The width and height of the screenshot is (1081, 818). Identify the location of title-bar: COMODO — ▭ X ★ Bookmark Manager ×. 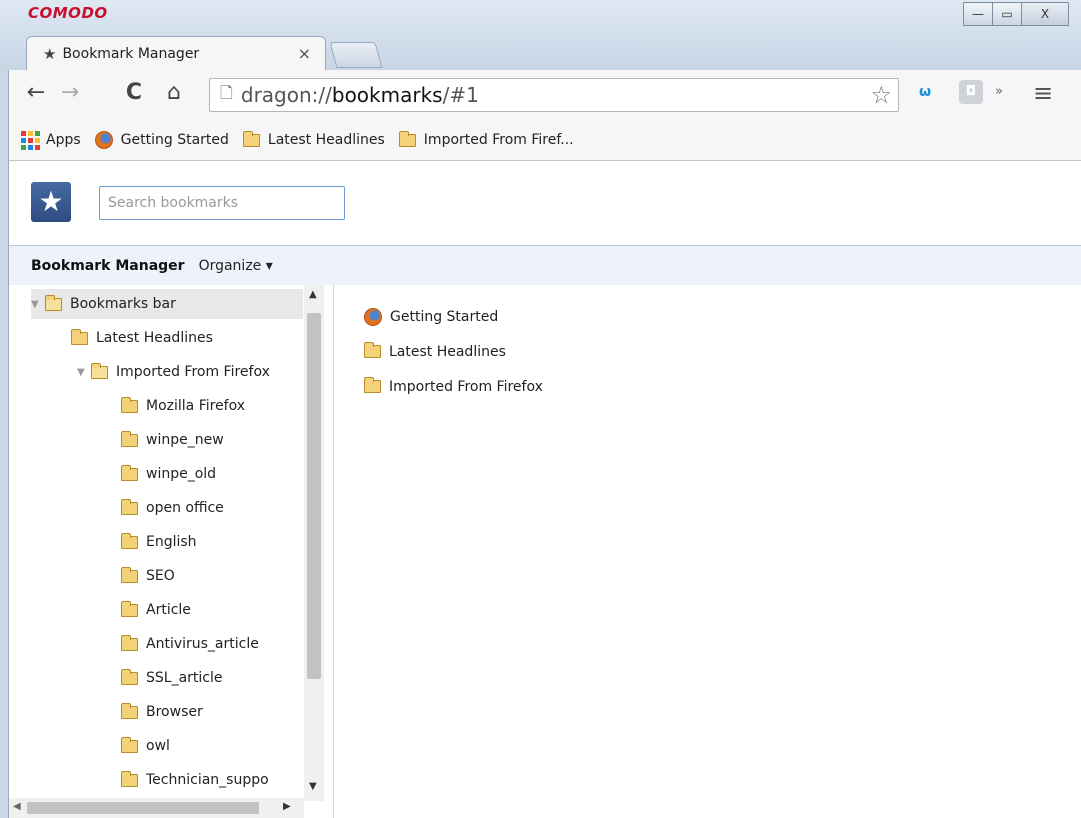
(540, 35).